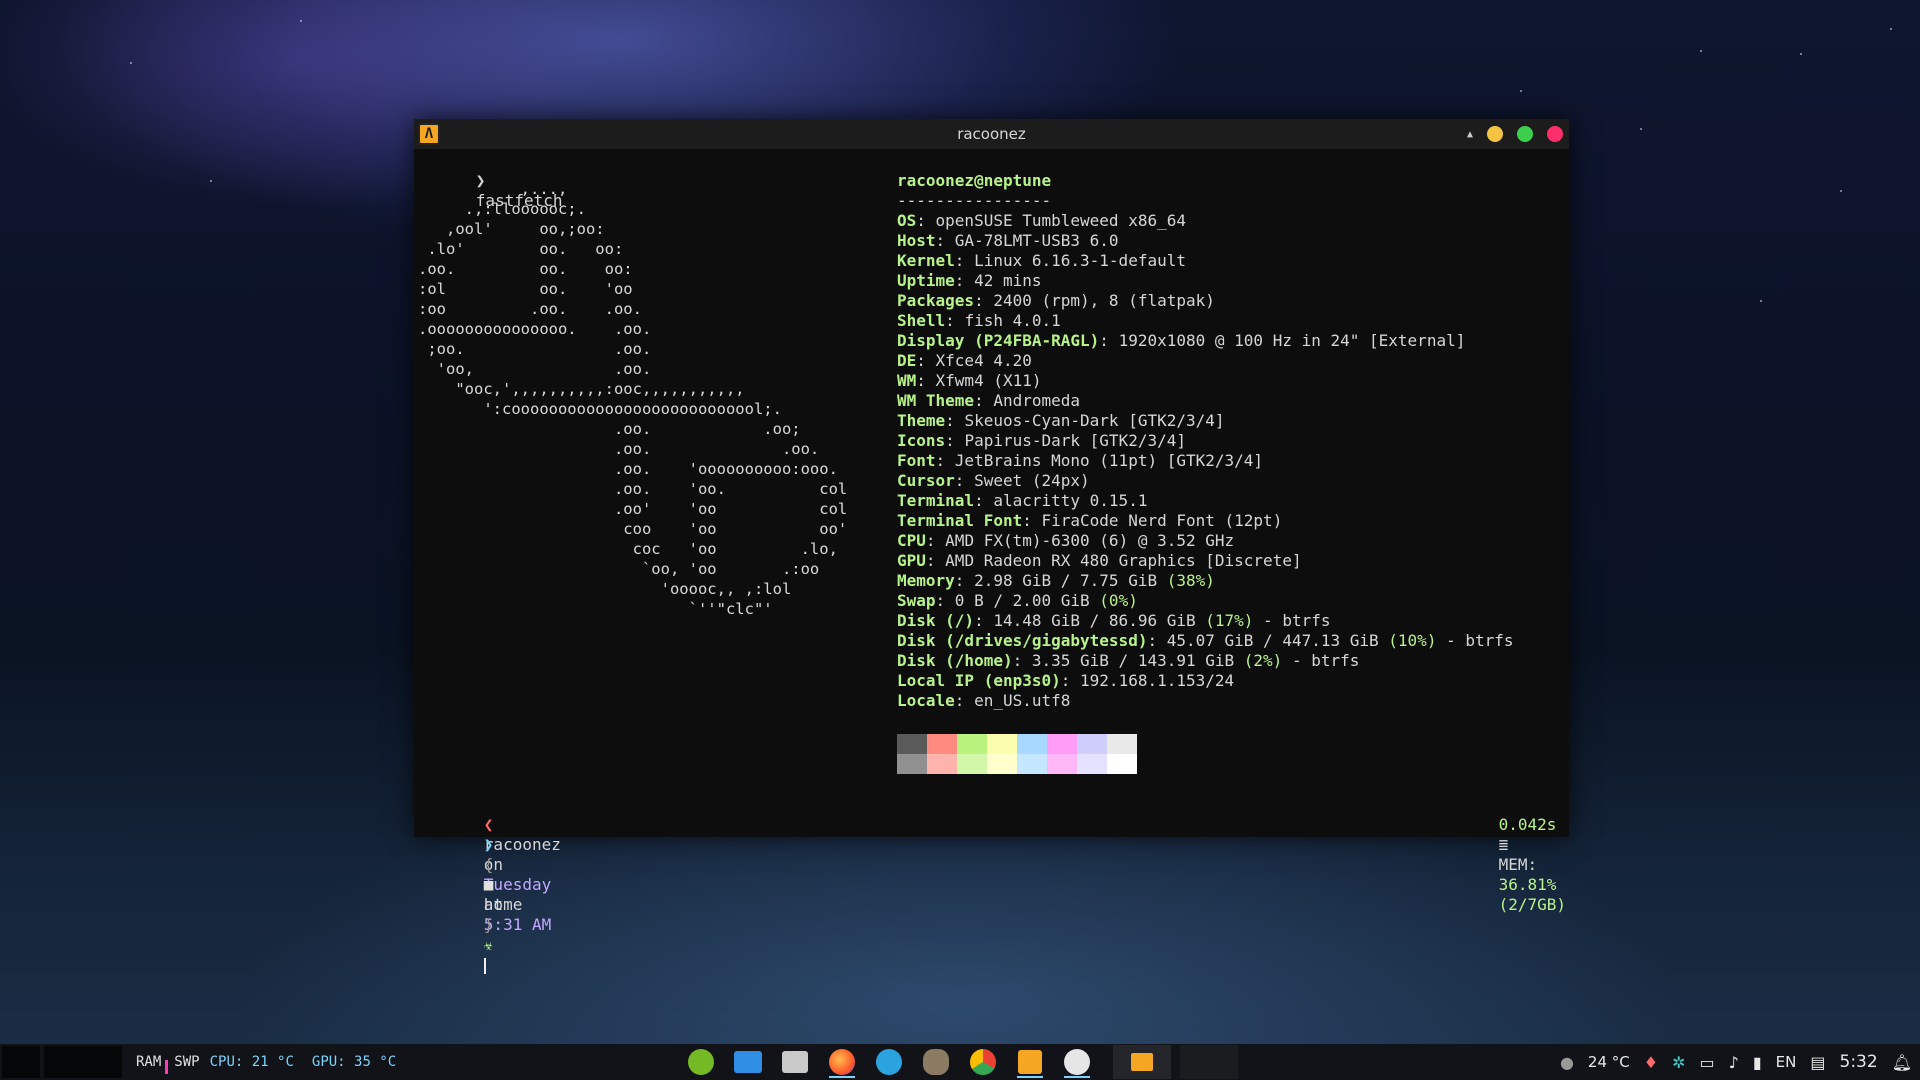 The width and height of the screenshot is (1920, 1080). I want to click on keyboard-layout: EN, so click(1786, 1062).